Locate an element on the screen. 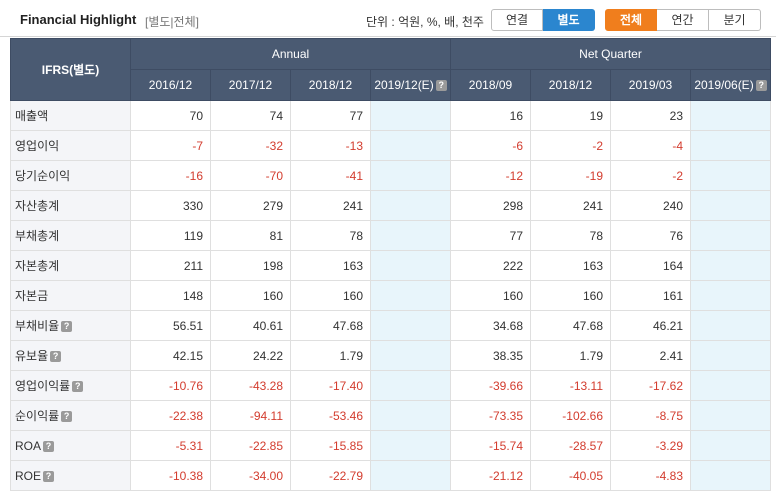 This screenshot has width=776, height=492. period-label: 2016/12 is located at coordinates (170, 85).